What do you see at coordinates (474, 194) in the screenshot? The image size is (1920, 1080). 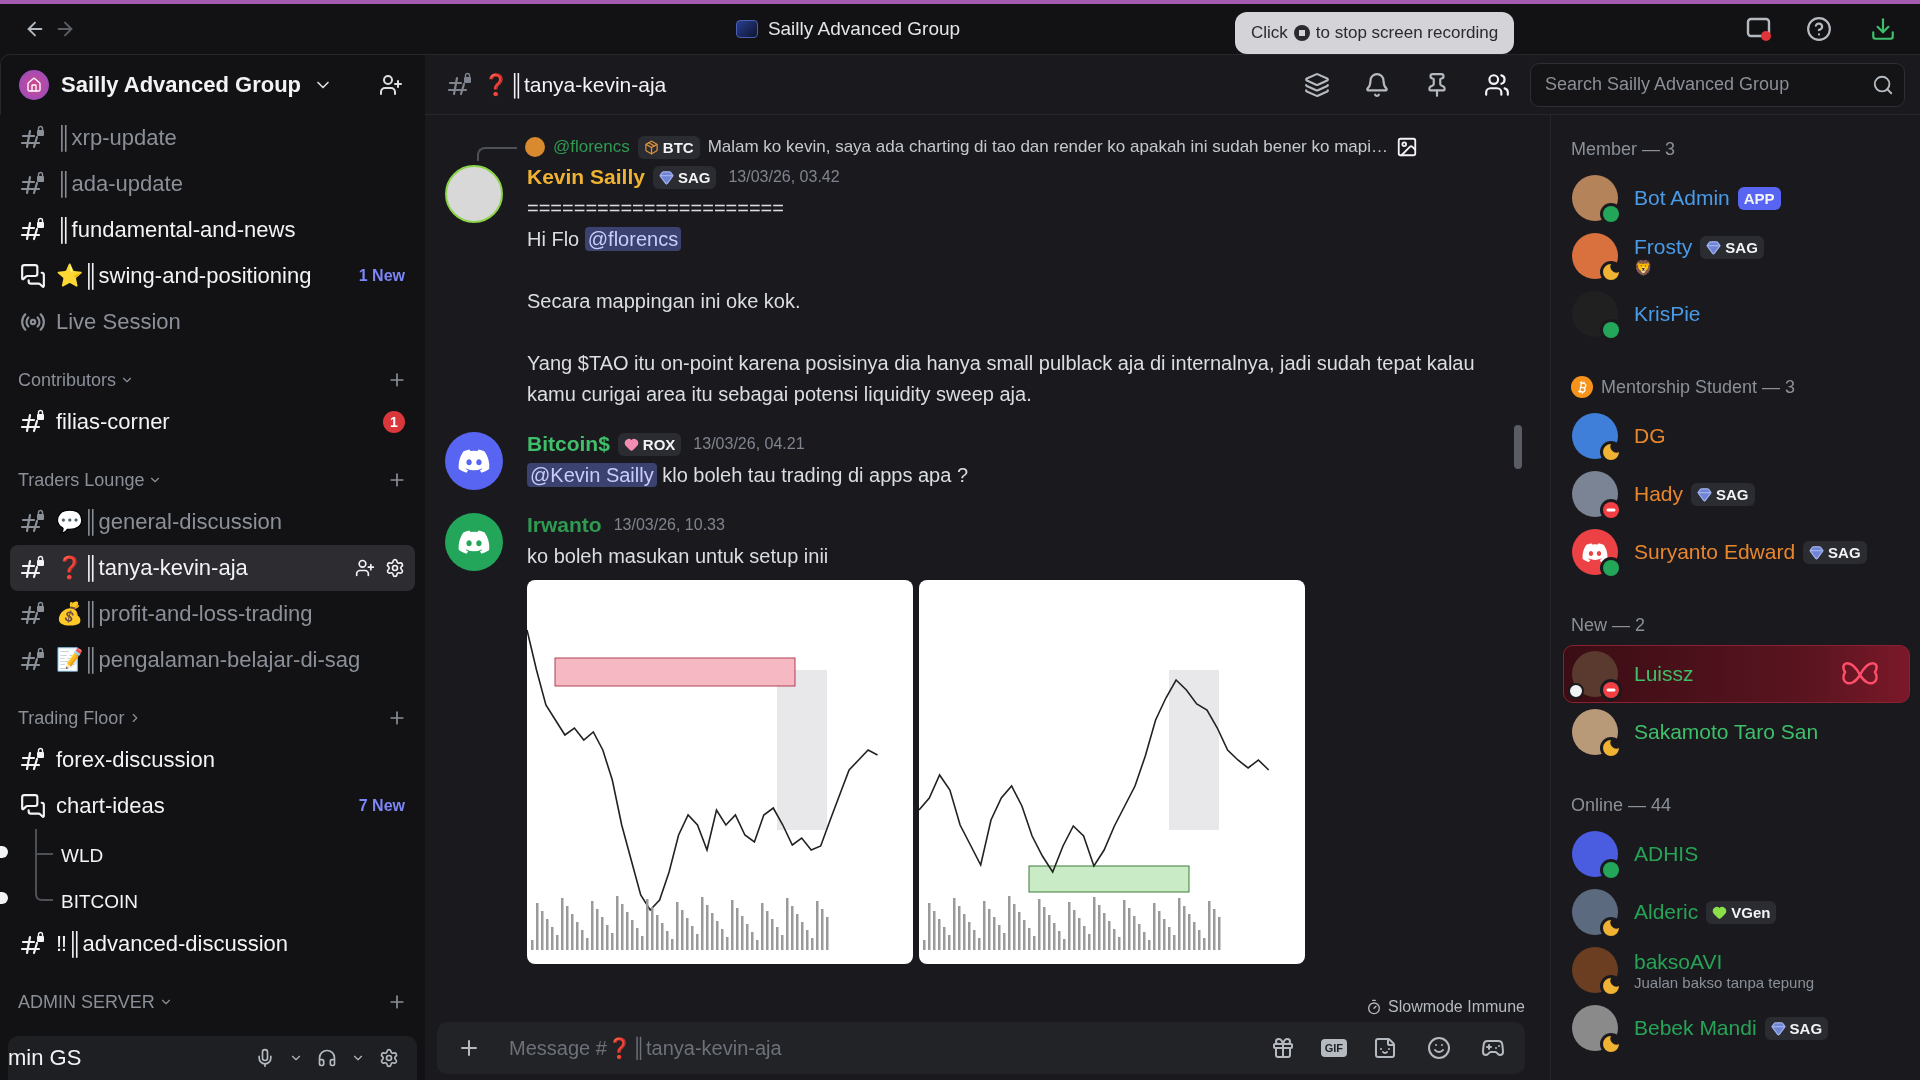 I see `avatar` at bounding box center [474, 194].